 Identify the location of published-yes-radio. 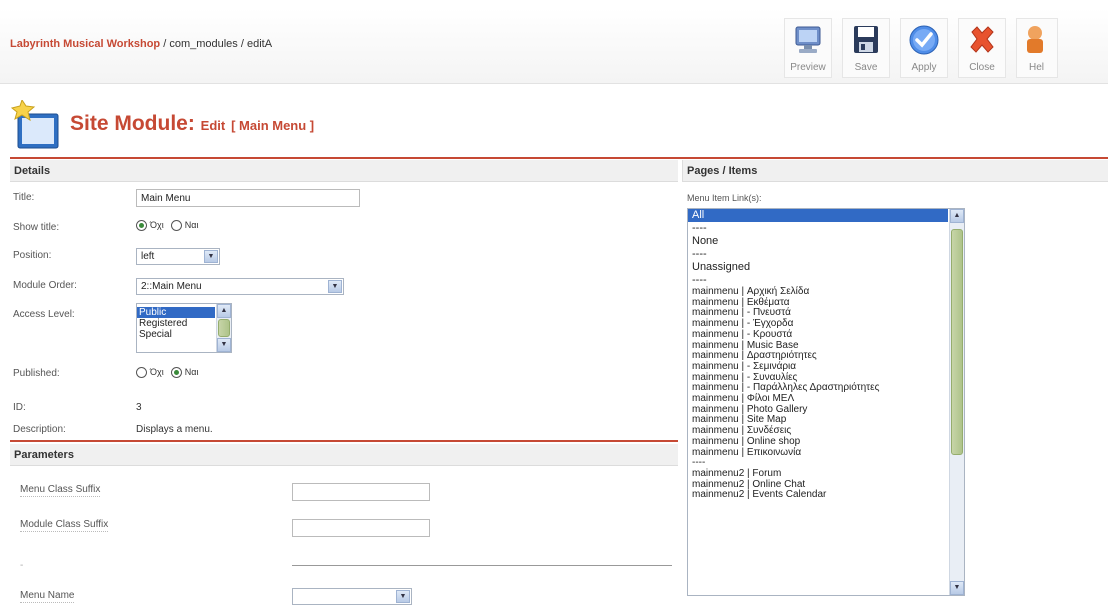
(176, 372).